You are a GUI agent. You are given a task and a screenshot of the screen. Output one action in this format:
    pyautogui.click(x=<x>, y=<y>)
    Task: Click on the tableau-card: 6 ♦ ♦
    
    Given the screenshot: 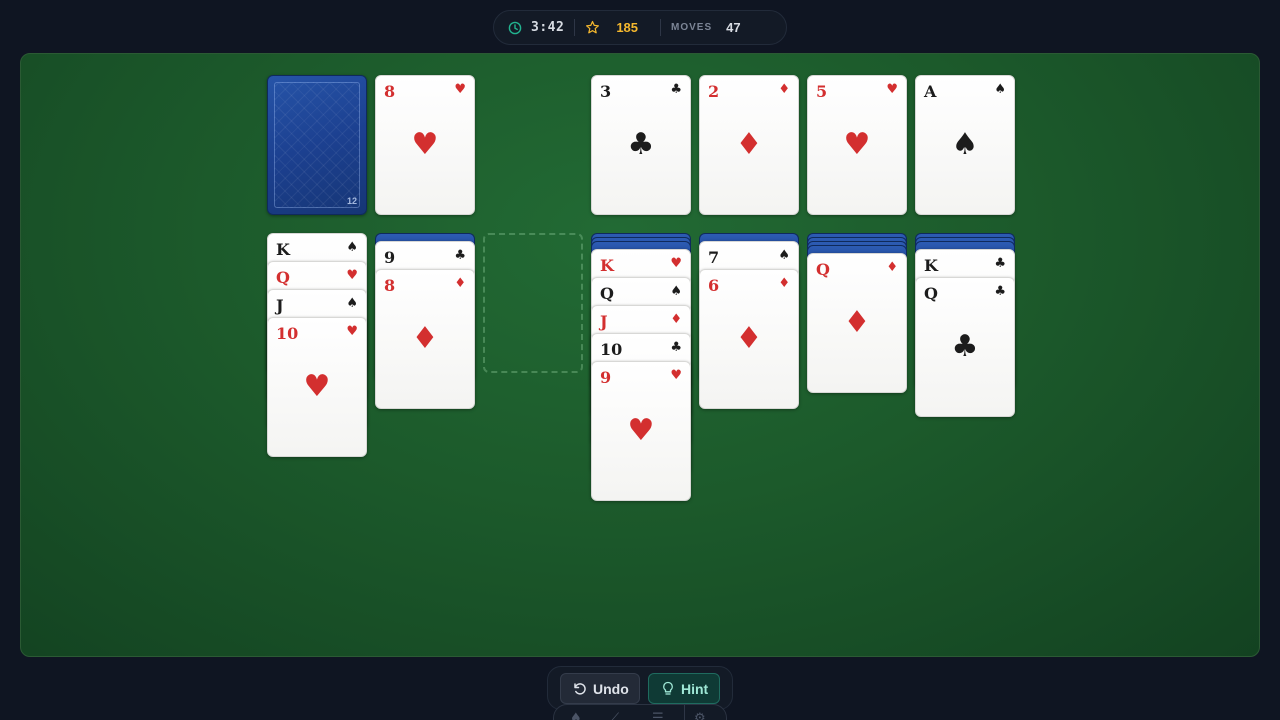 What is the action you would take?
    pyautogui.click(x=749, y=339)
    